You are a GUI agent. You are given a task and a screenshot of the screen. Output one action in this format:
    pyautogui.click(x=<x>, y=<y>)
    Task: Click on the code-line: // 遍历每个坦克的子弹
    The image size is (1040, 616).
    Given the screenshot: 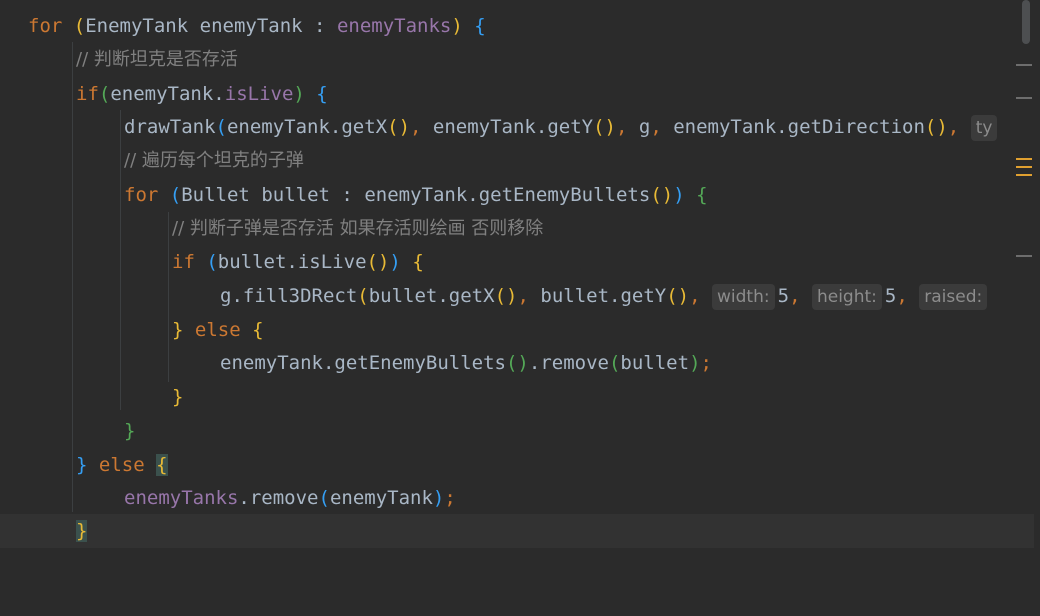 What is the action you would take?
    pyautogui.click(x=517, y=161)
    